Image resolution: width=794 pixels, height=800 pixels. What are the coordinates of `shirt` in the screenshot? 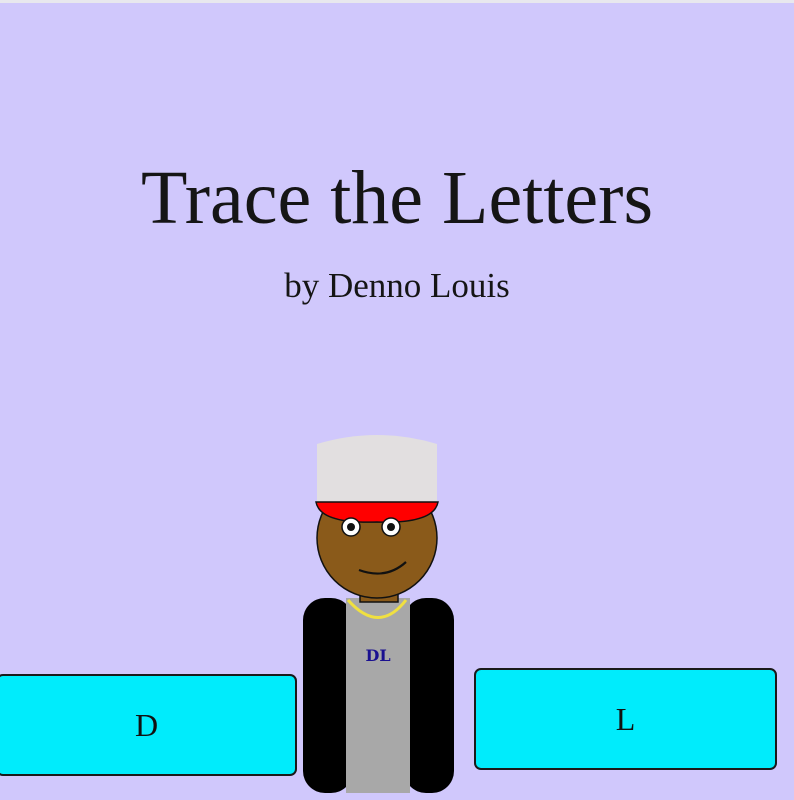 It's located at (378, 695).